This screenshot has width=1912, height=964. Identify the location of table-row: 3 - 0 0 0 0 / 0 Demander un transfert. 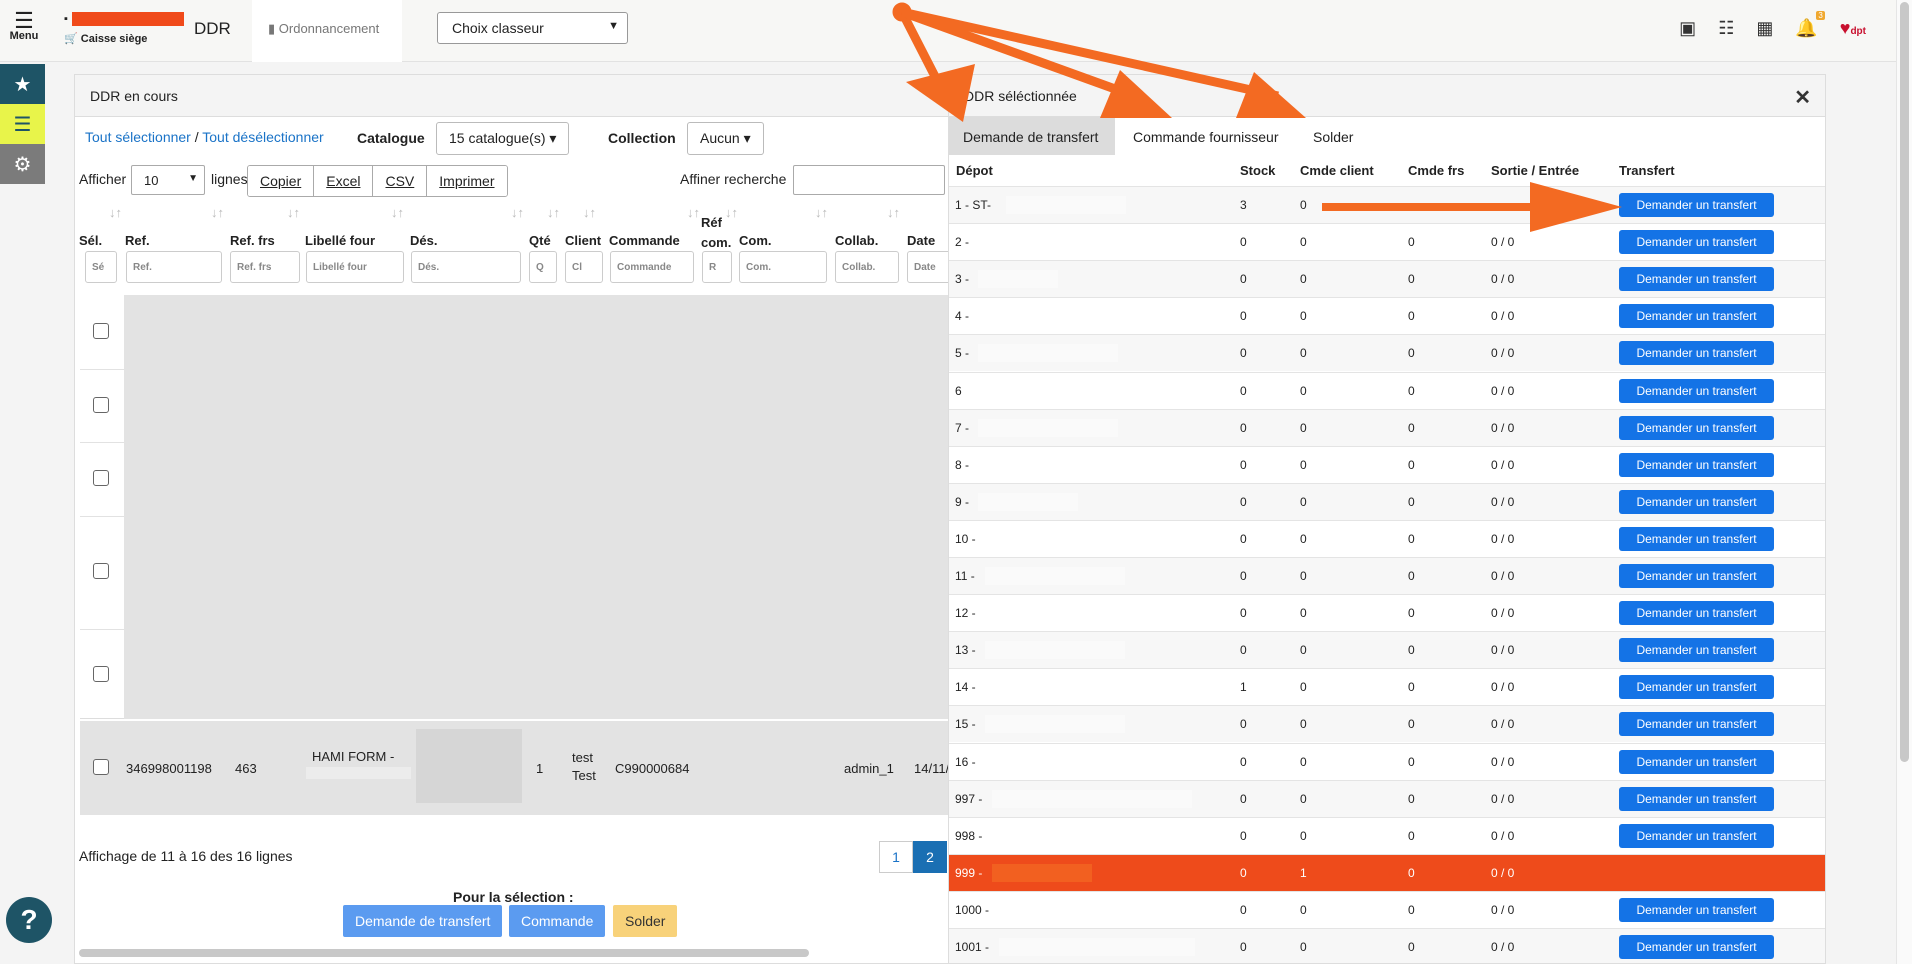
(1387, 279).